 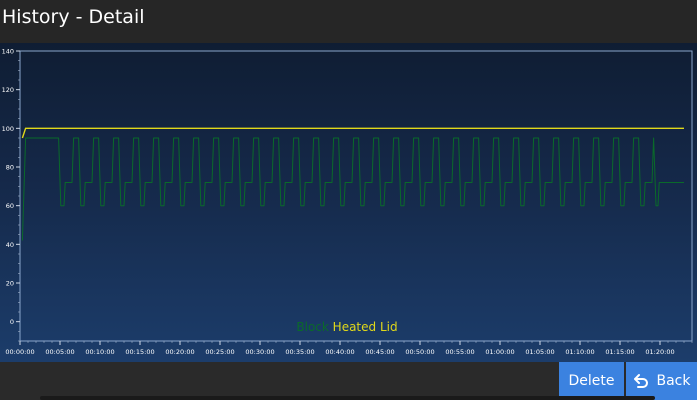 I want to click on x-tick-label: 00:15:00, so click(x=139, y=352).